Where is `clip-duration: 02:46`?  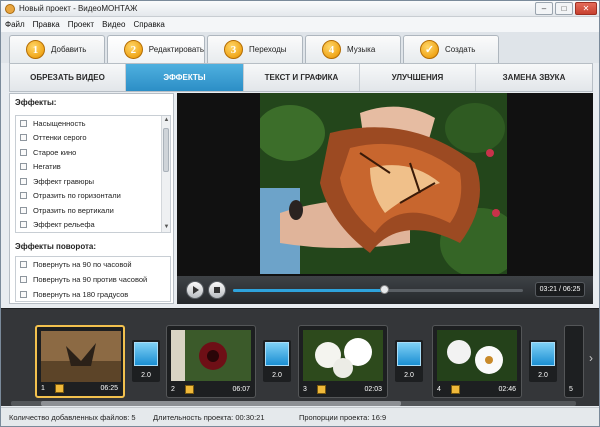 clip-duration: 02:46 is located at coordinates (507, 389).